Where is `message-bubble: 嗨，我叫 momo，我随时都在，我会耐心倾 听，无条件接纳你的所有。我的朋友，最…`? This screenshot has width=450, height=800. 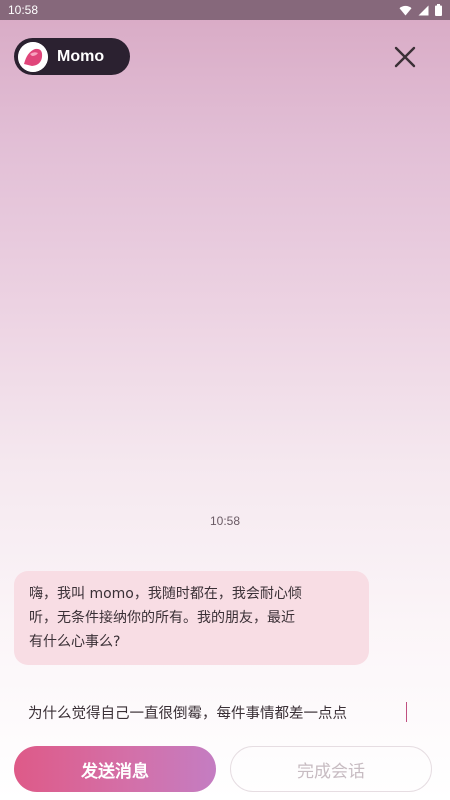 message-bubble: 嗨，我叫 momo，我随时都在，我会耐心倾 听，无条件接纳你的所有。我的朋友，最… is located at coordinates (191, 618).